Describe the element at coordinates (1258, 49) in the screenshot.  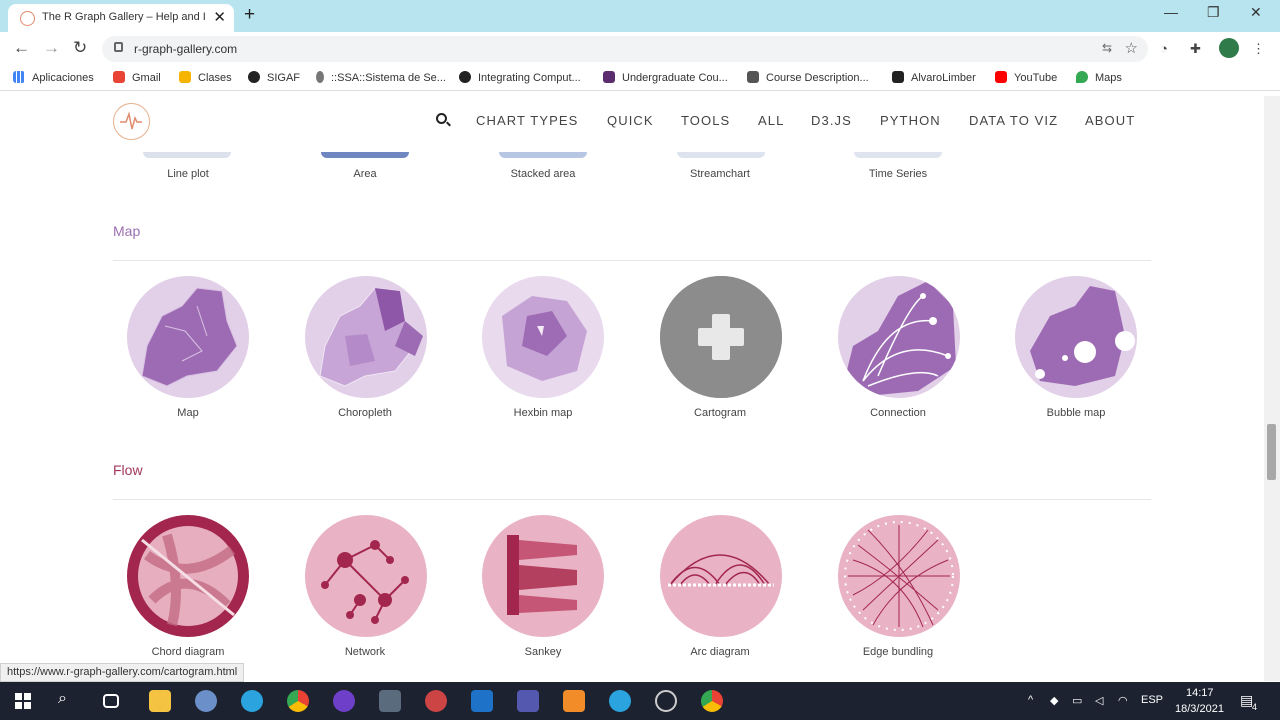
I see `menu-dots-icon: ⋮` at that location.